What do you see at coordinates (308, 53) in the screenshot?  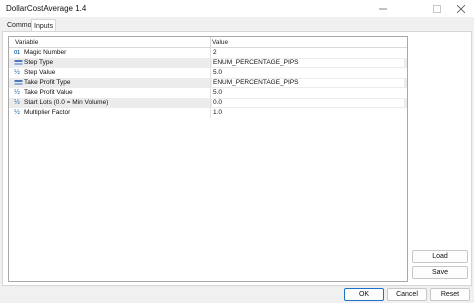 I see `value-cell: 2` at bounding box center [308, 53].